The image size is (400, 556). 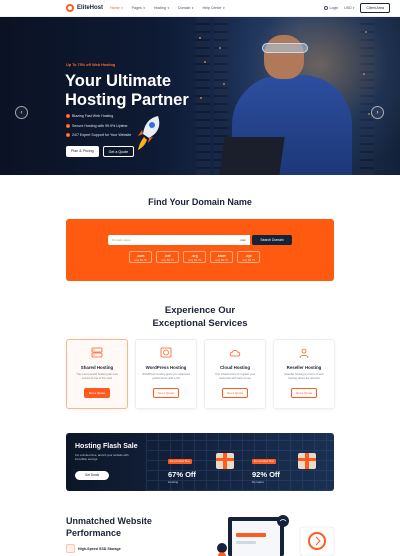 I want to click on nav-item-label: Help Center, so click(x=212, y=8).